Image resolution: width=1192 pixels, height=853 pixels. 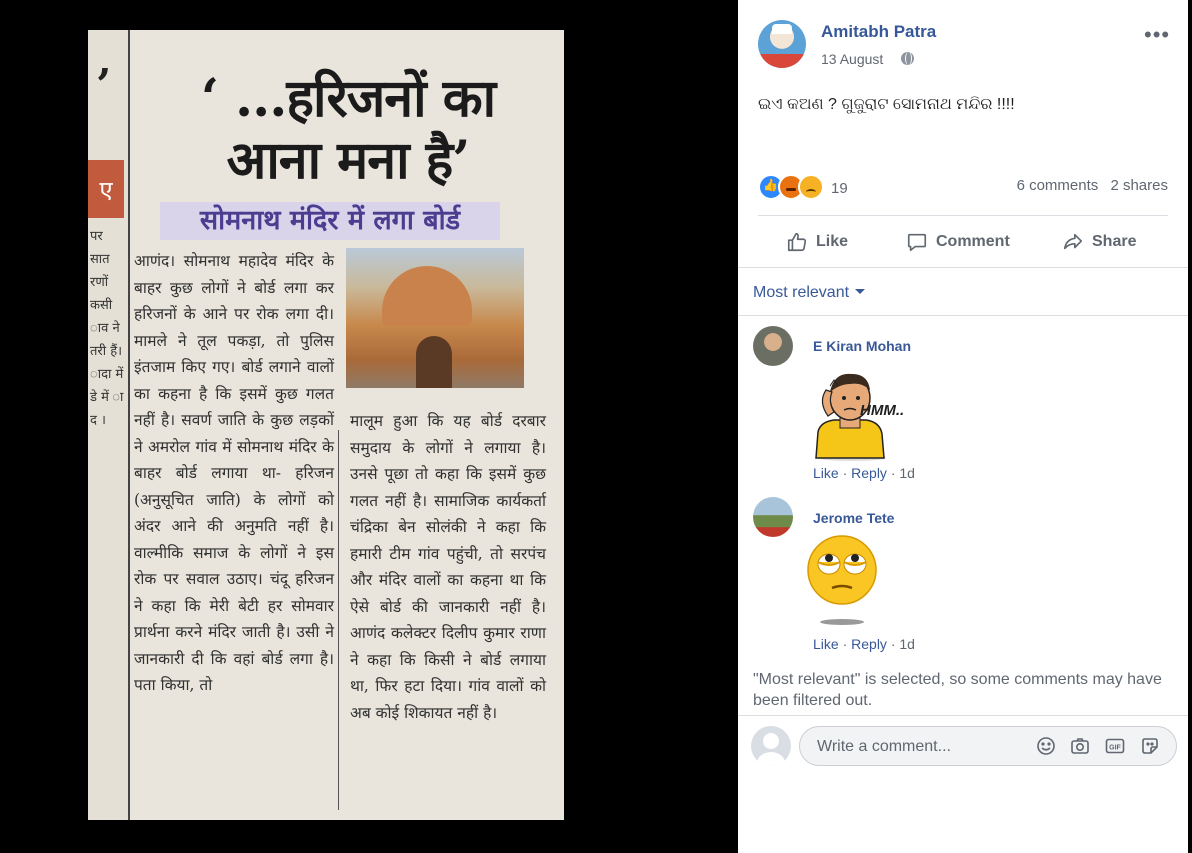 What do you see at coordinates (771, 746) in the screenshot?
I see `current-user-avatar` at bounding box center [771, 746].